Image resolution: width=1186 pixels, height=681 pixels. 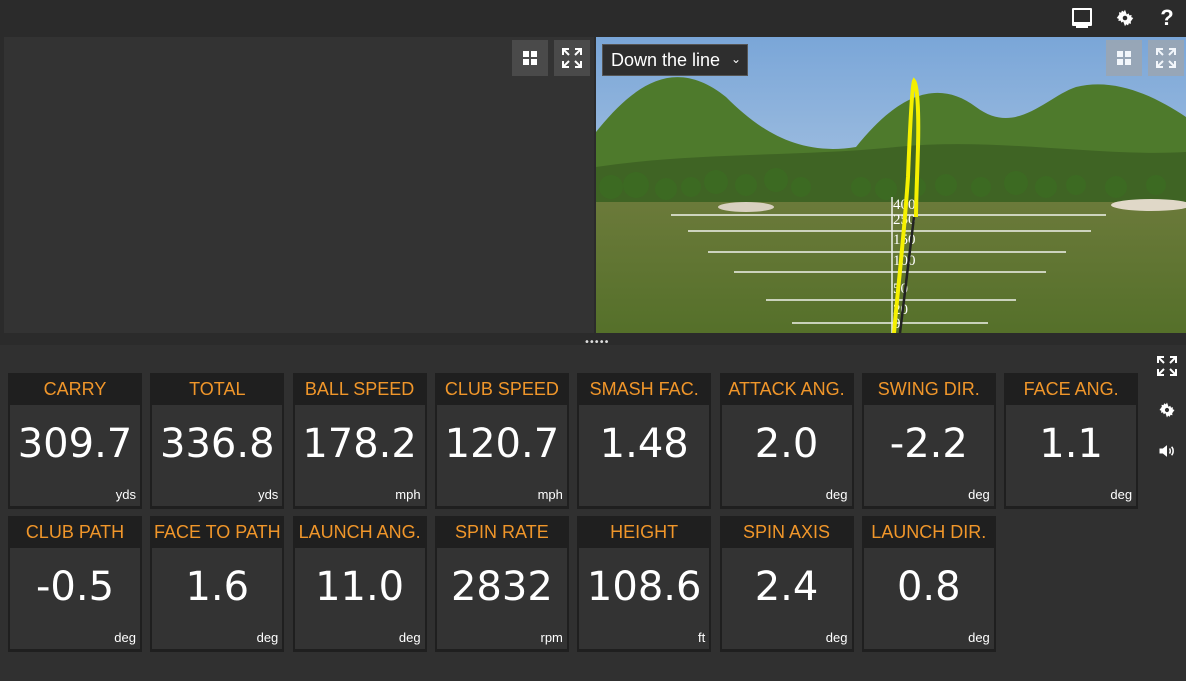 I want to click on metric-tile-carry: CARRY 309.7 yds, so click(x=75, y=441).